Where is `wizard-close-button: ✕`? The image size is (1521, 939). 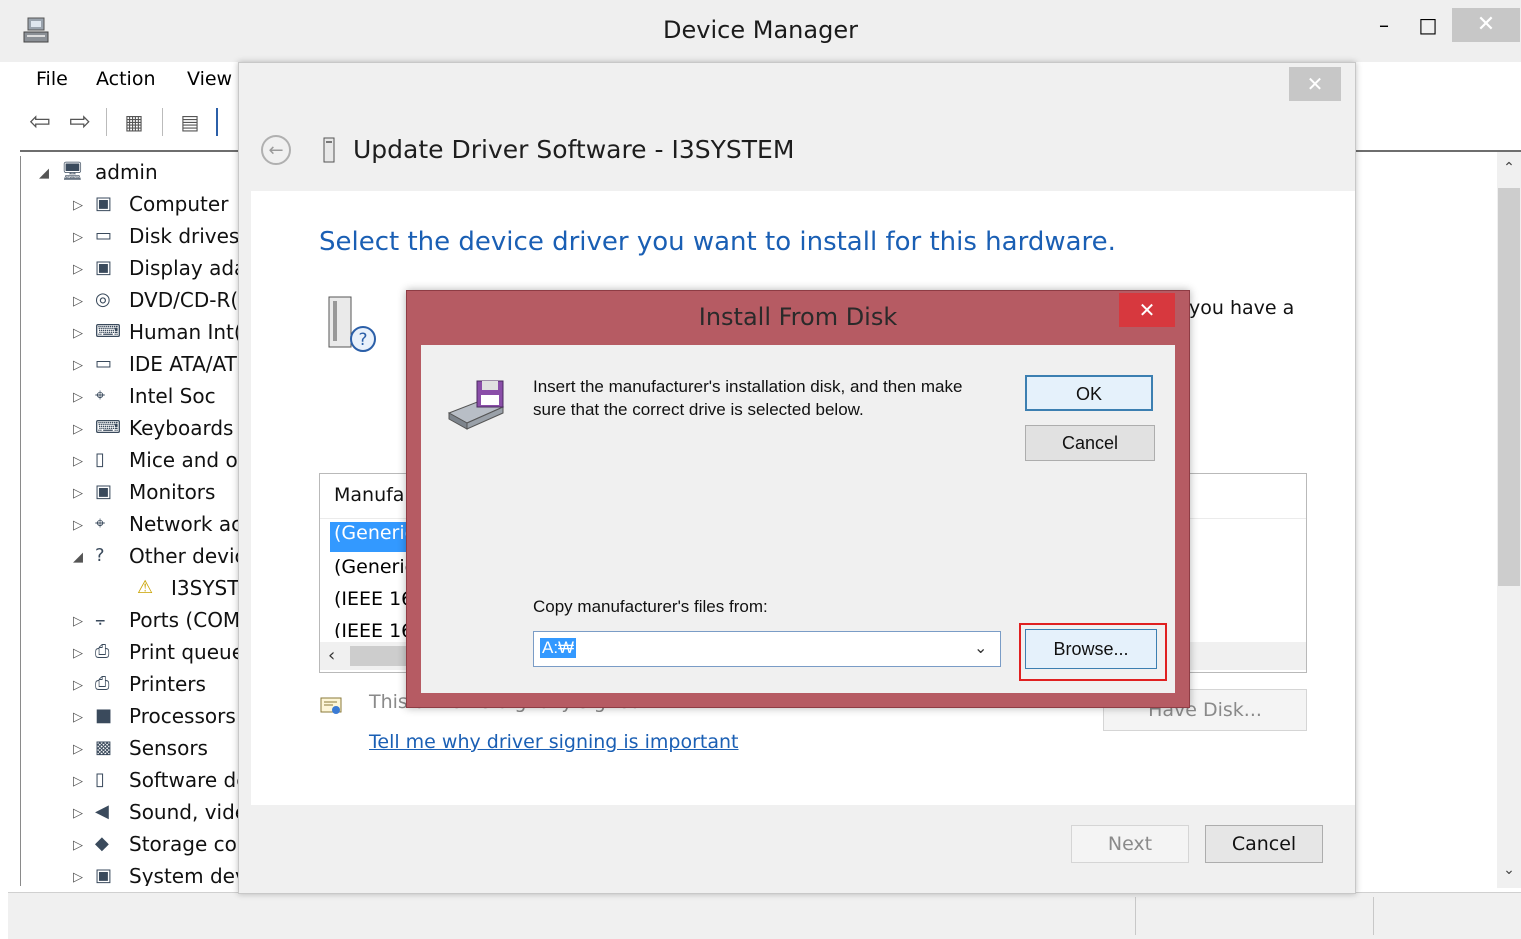
wizard-close-button: ✕ is located at coordinates (1315, 84).